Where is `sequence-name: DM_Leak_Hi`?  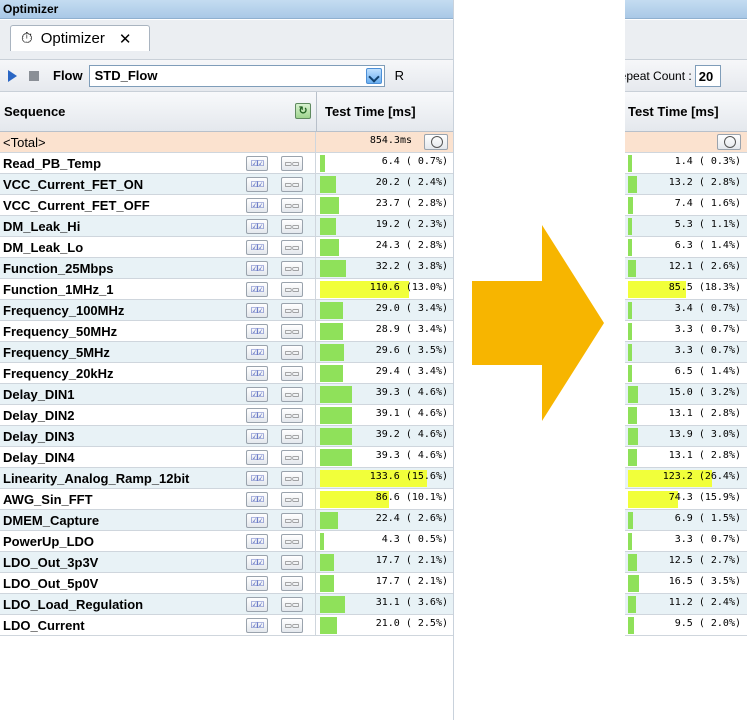 sequence-name: DM_Leak_Hi is located at coordinates (158, 226).